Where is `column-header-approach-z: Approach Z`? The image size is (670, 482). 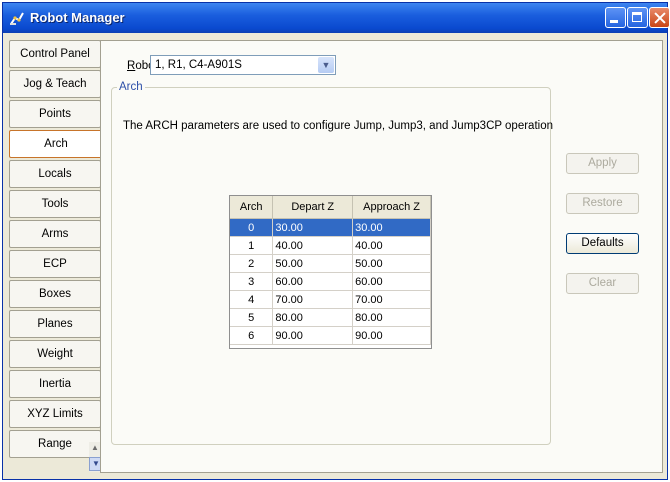
column-header-approach-z: Approach Z is located at coordinates (391, 207).